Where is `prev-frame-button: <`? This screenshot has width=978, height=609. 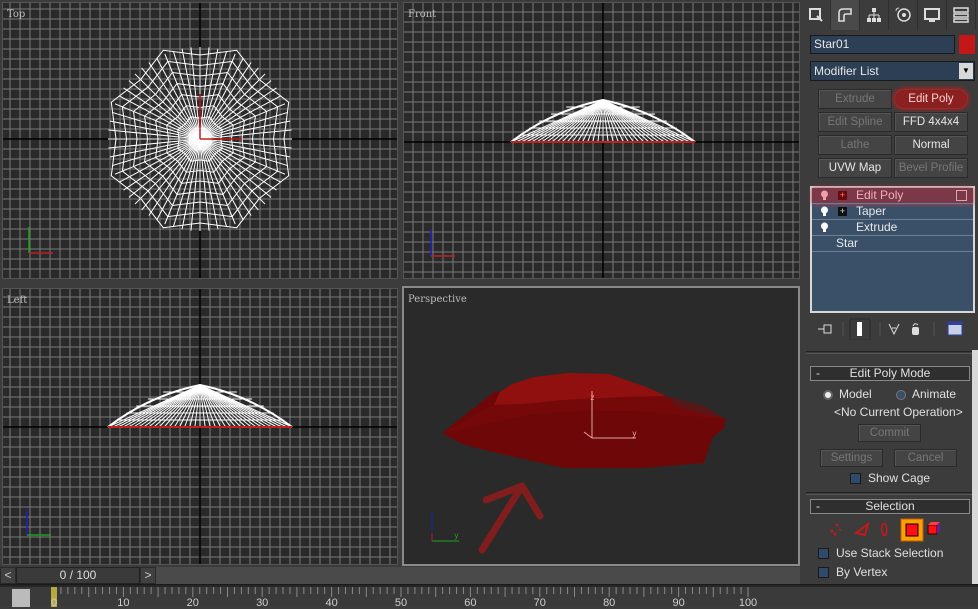
prev-frame-button: < is located at coordinates (8, 575).